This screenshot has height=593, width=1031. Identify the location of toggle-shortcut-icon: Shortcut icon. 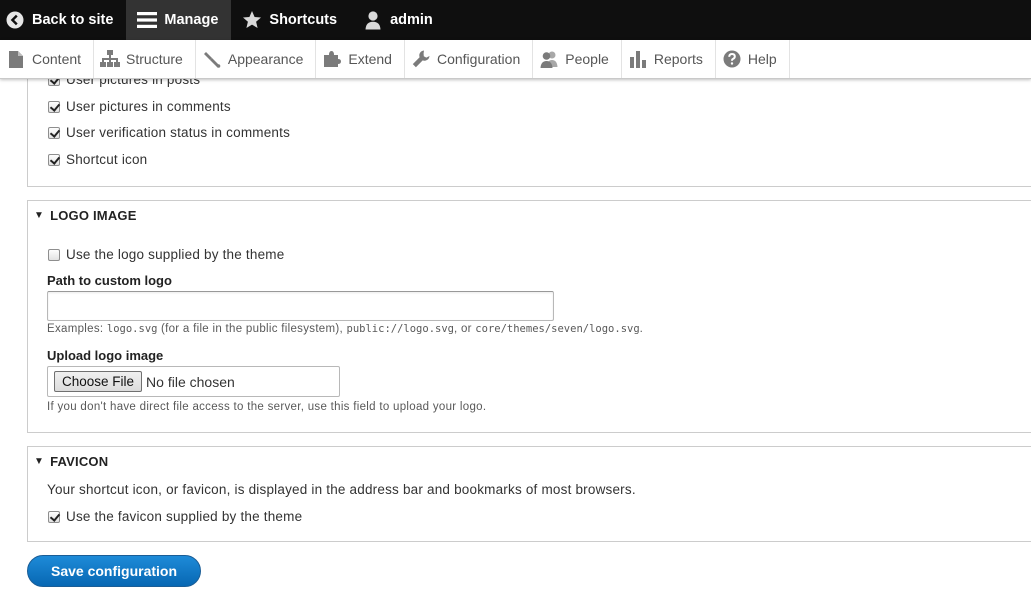
(97, 159).